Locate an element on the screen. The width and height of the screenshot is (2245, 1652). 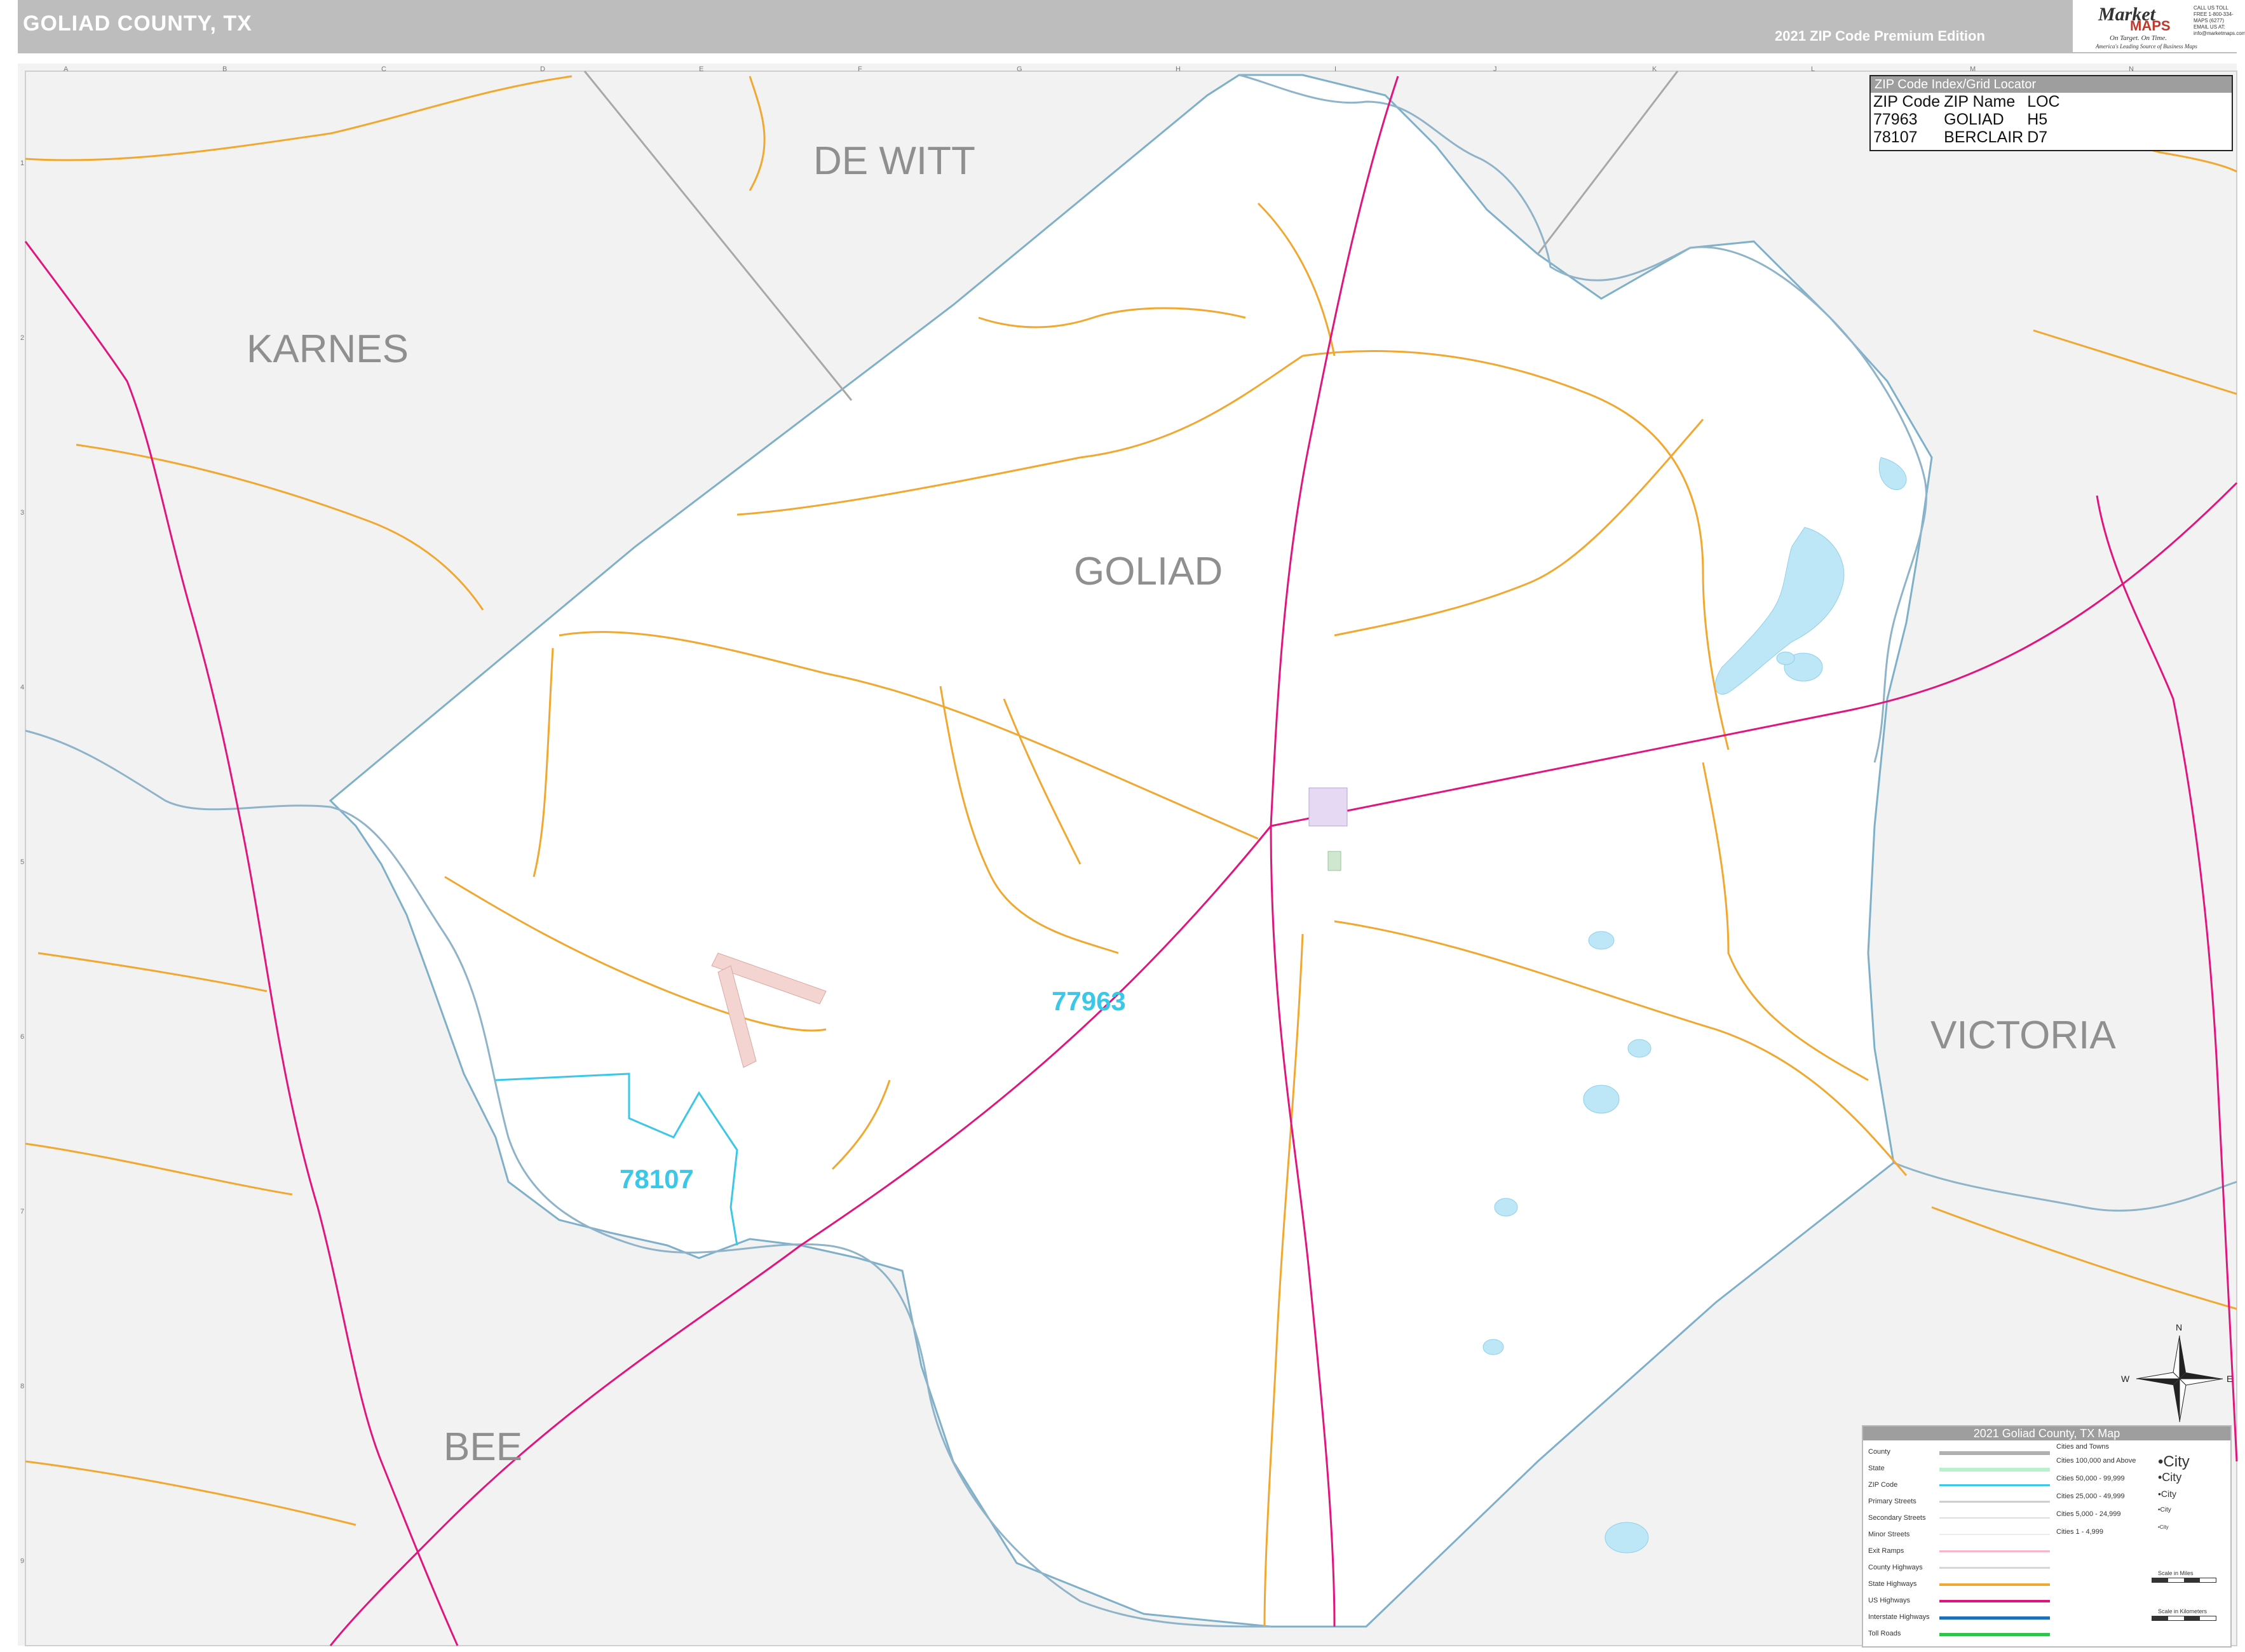
legend-city-label: Cities 1 - 4,999 is located at coordinates (2079, 1532).